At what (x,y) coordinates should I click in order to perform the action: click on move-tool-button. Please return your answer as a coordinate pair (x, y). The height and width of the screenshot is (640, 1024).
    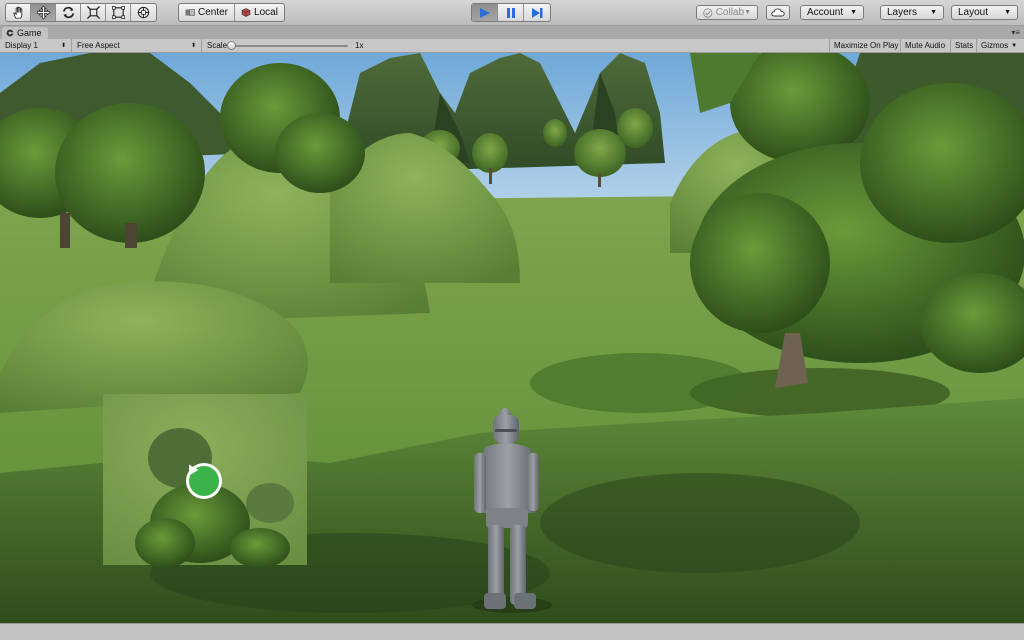
    Looking at the image, I should click on (43, 12).